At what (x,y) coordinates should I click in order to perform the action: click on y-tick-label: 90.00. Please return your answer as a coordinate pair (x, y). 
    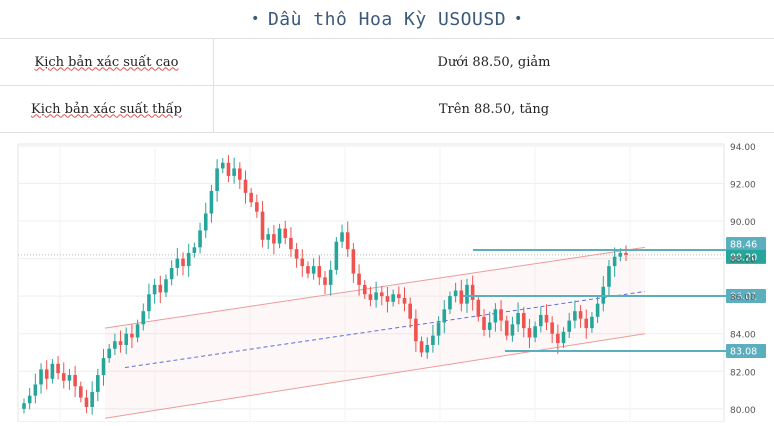
    Looking at the image, I should click on (743, 223).